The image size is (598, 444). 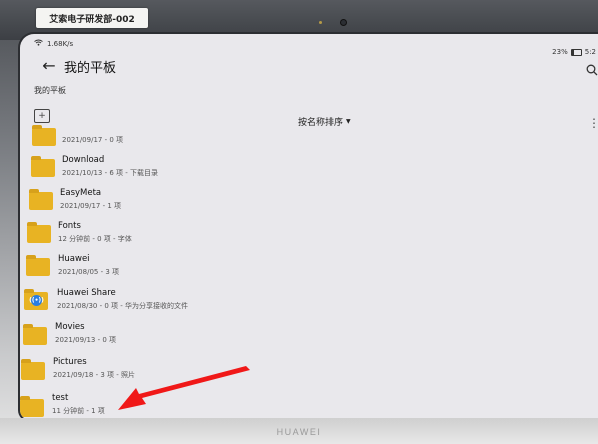 What do you see at coordinates (309, 404) in the screenshot?
I see `list-item: test 11 分钟前 - 1 项` at bounding box center [309, 404].